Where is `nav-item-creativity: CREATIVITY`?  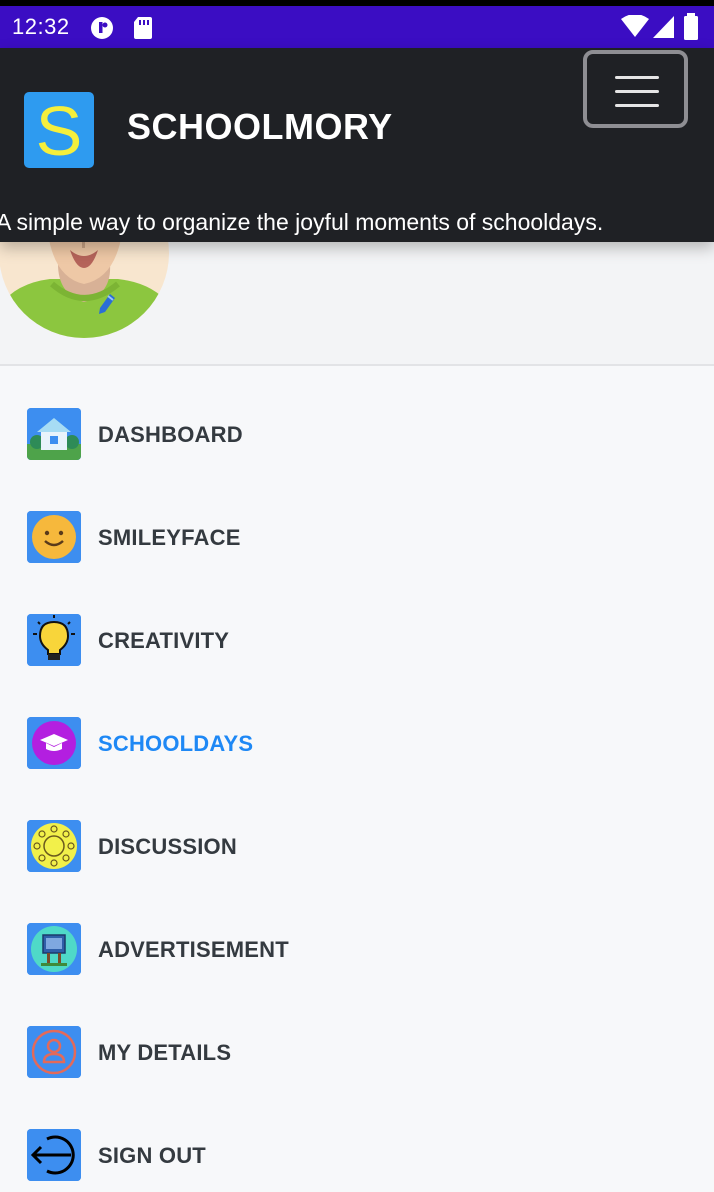 nav-item-creativity: CREATIVITY is located at coordinates (357, 640).